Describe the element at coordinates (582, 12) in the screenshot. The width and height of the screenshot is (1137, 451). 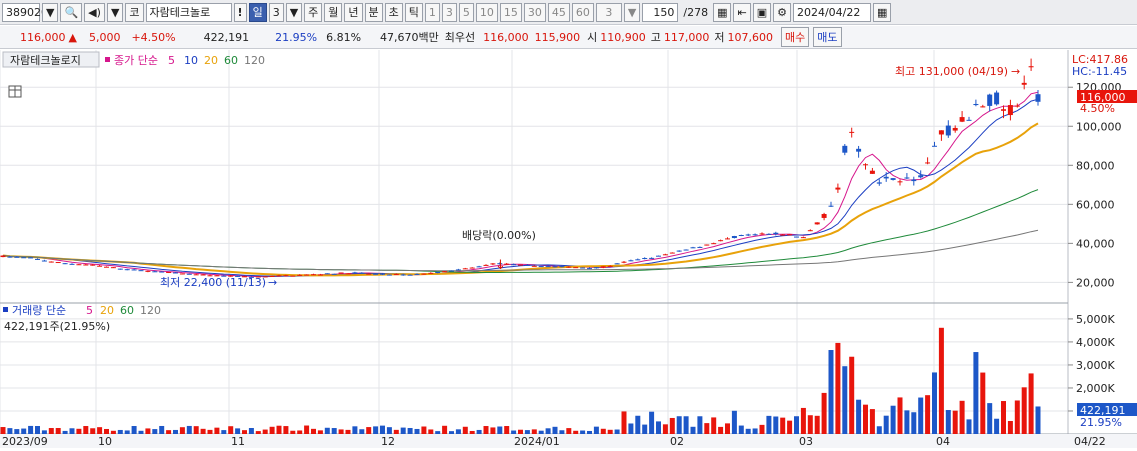
I see `interval-60-button: 60` at that location.